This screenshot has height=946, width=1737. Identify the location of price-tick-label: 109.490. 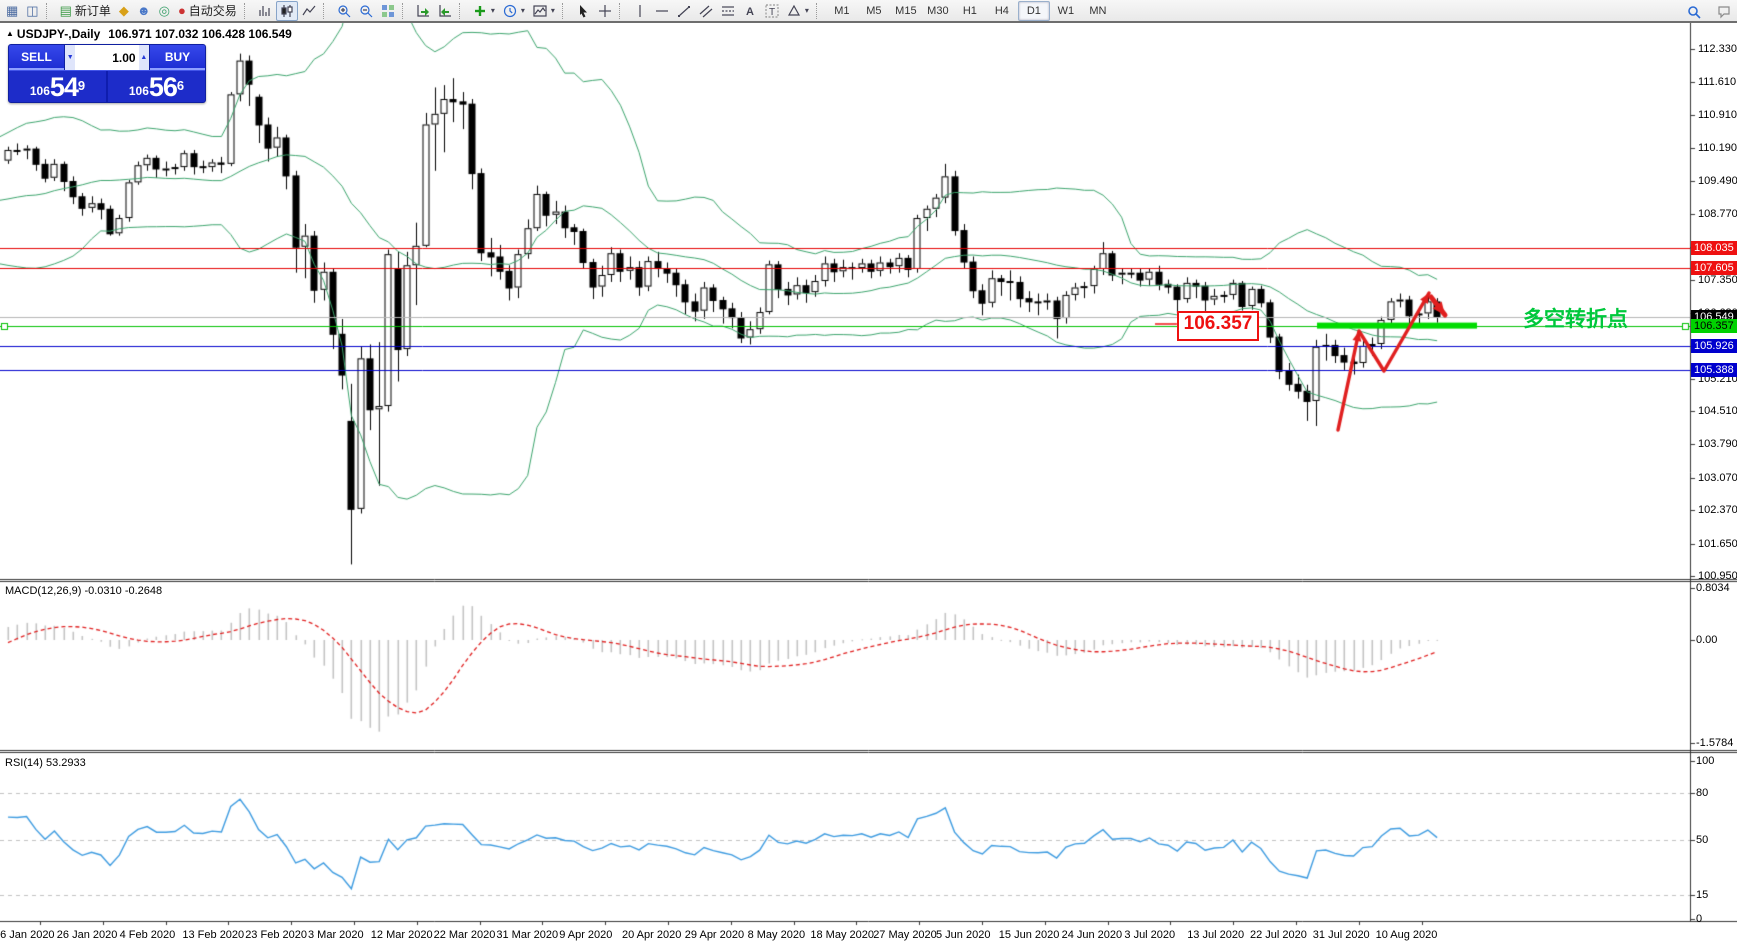
(1717, 180).